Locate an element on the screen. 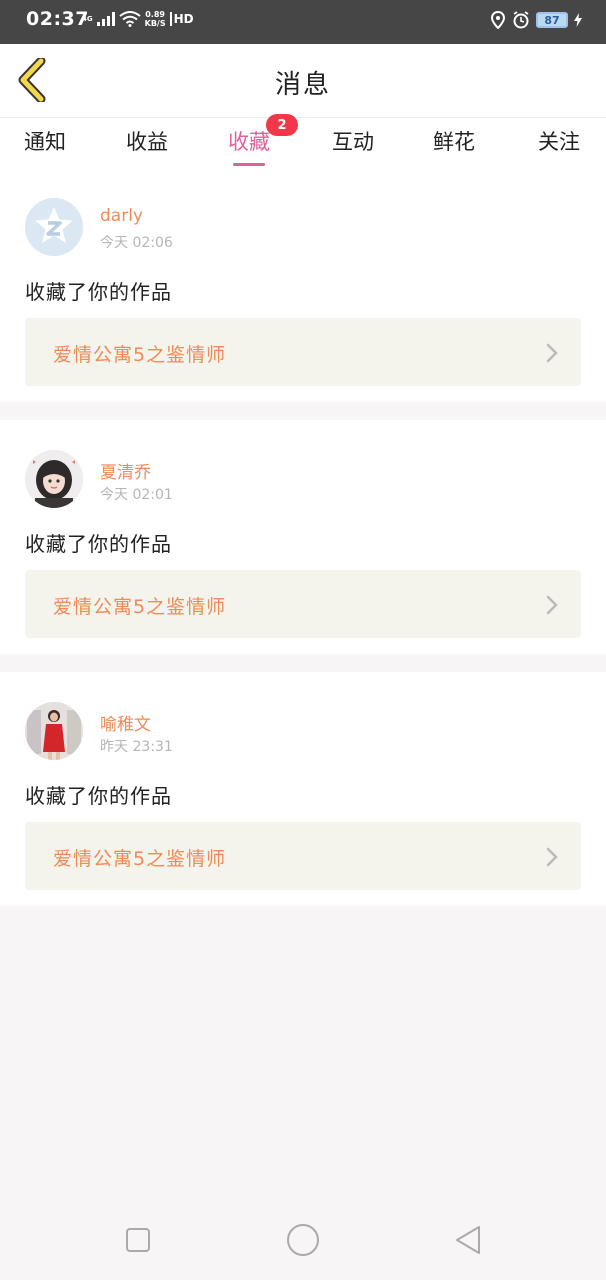  tab-interactions: 互动 is located at coordinates (353, 146).